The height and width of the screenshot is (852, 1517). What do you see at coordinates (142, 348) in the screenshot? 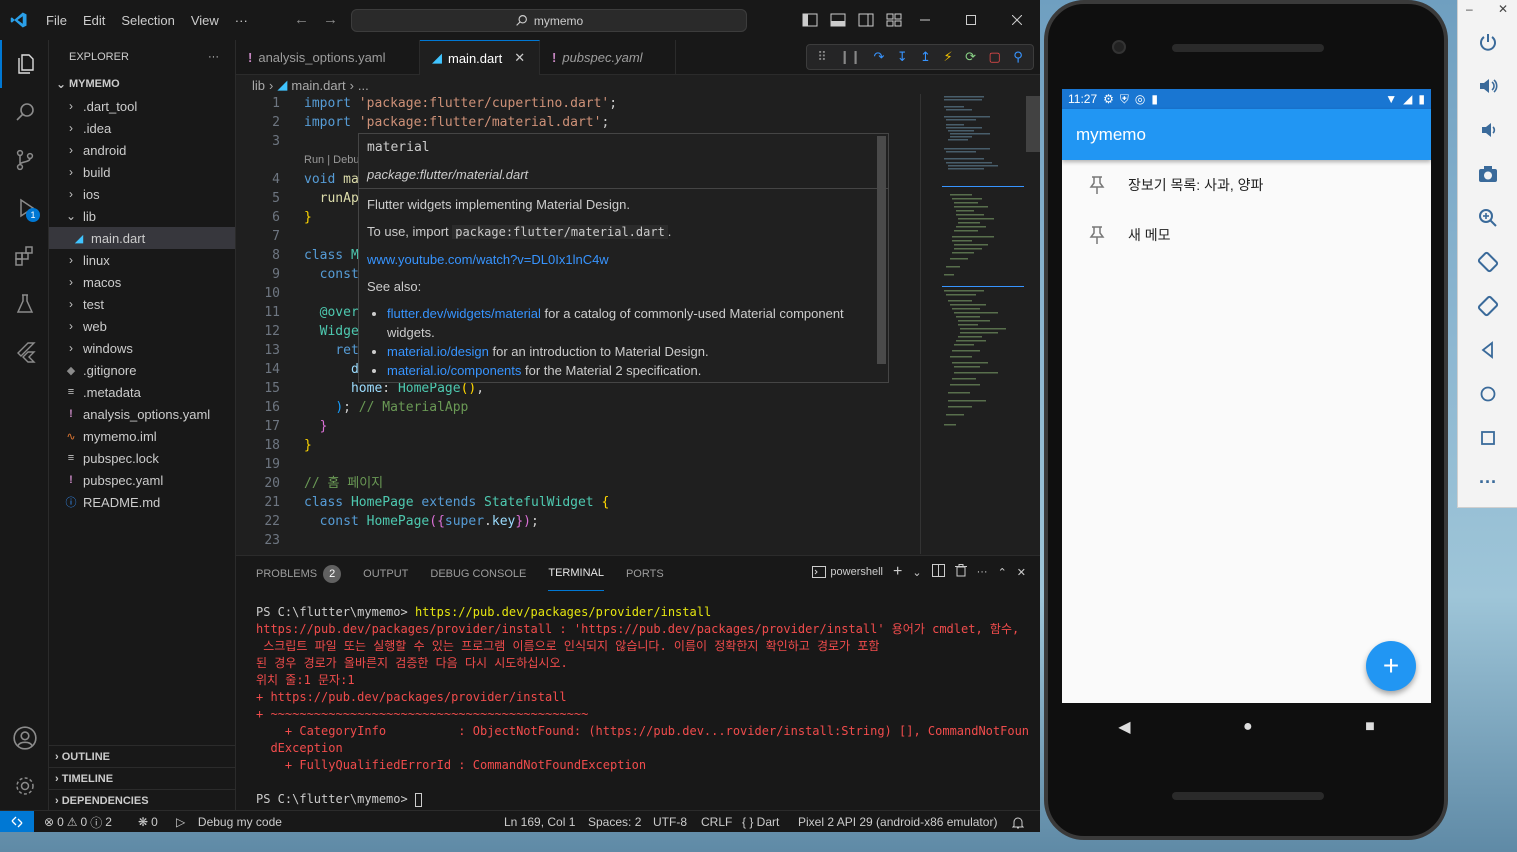
I see `tree-item-windows: › windows` at bounding box center [142, 348].